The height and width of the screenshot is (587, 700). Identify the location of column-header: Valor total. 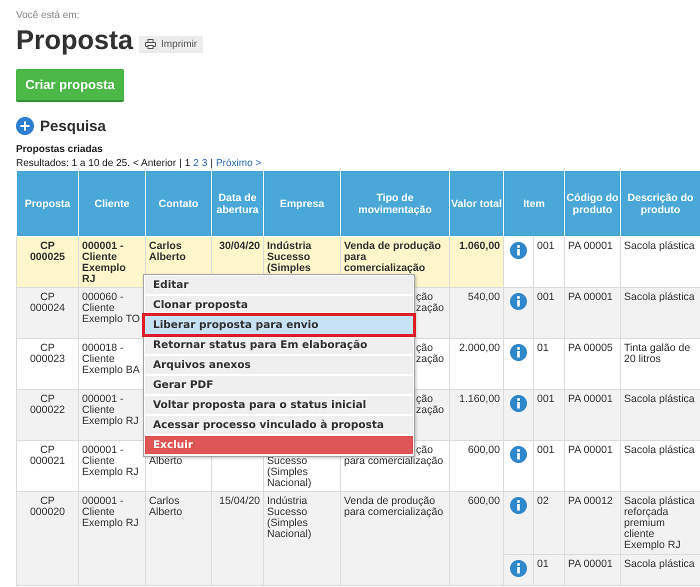
(477, 203).